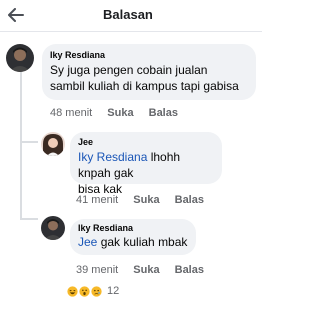 Image resolution: width=320 pixels, height=320 pixels. What do you see at coordinates (72, 291) in the screenshot?
I see `haha-icon` at bounding box center [72, 291].